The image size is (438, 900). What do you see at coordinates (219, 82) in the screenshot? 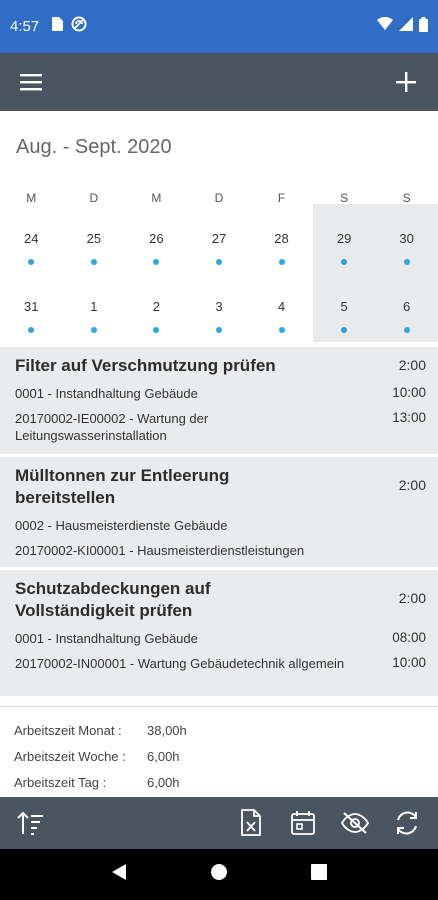
I see `app-bar` at bounding box center [219, 82].